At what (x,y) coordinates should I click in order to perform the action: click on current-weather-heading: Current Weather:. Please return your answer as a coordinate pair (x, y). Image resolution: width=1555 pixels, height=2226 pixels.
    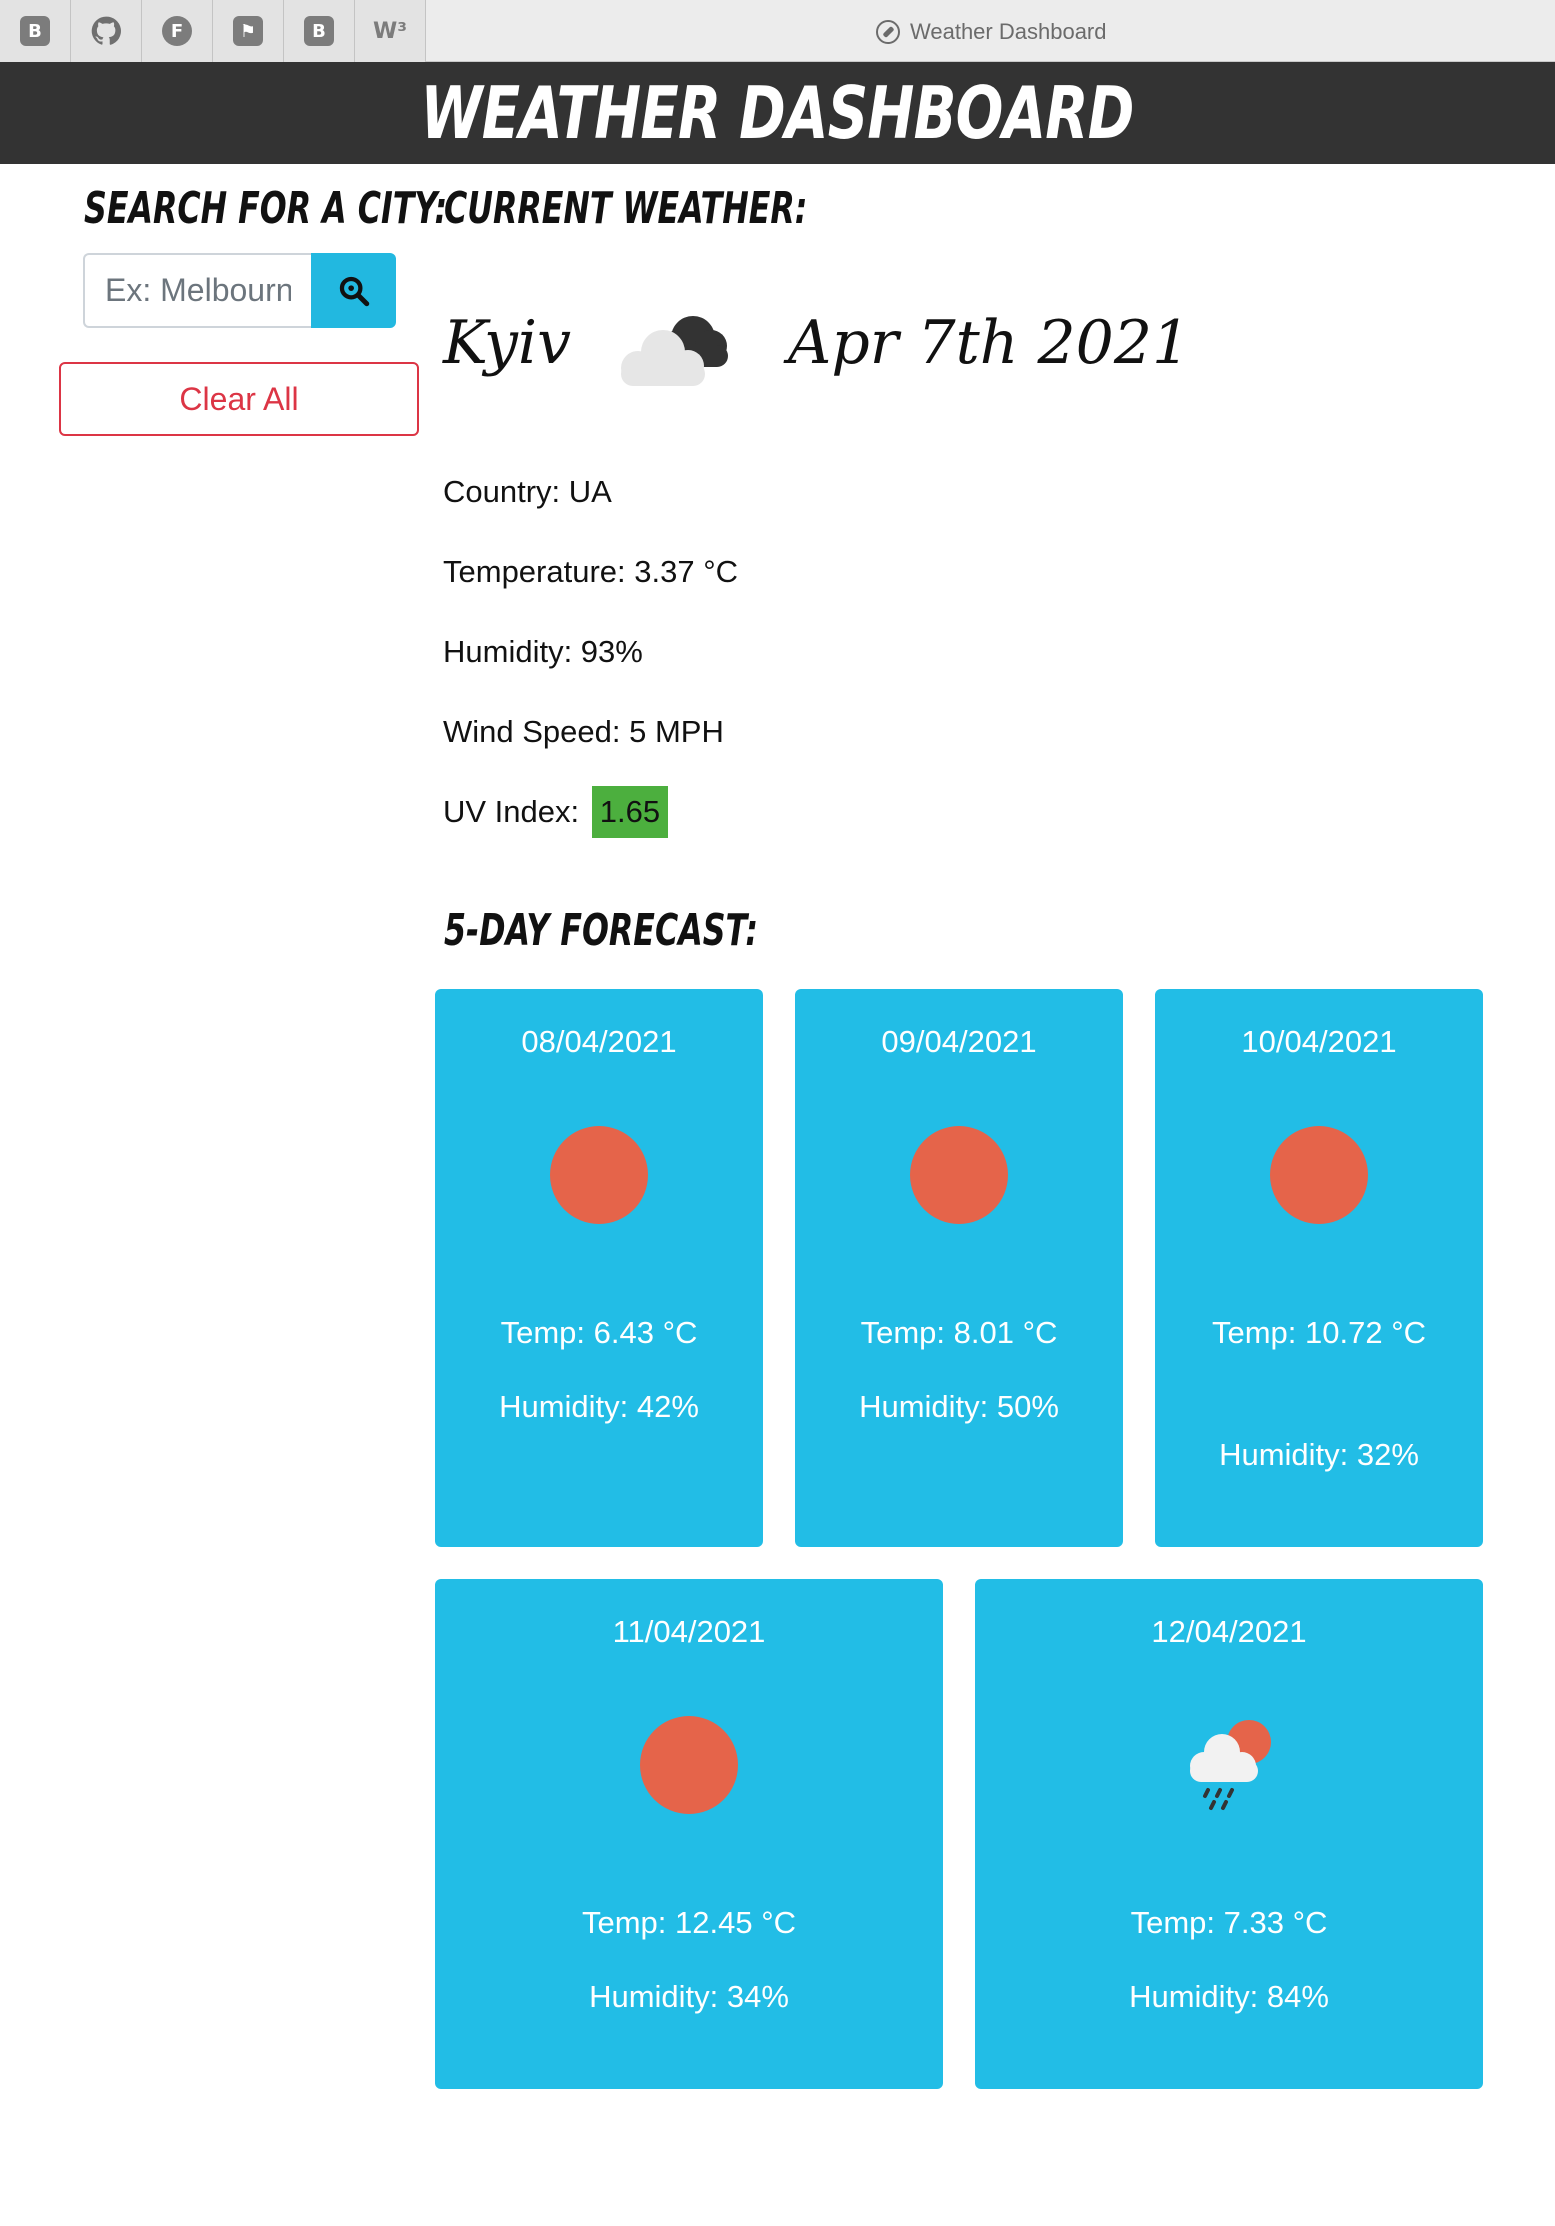
    Looking at the image, I should click on (626, 208).